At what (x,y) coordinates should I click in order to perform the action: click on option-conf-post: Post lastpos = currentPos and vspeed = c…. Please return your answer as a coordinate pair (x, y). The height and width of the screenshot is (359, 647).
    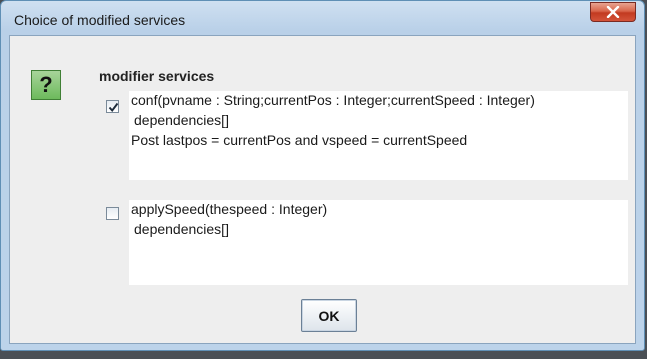
    Looking at the image, I should click on (299, 140).